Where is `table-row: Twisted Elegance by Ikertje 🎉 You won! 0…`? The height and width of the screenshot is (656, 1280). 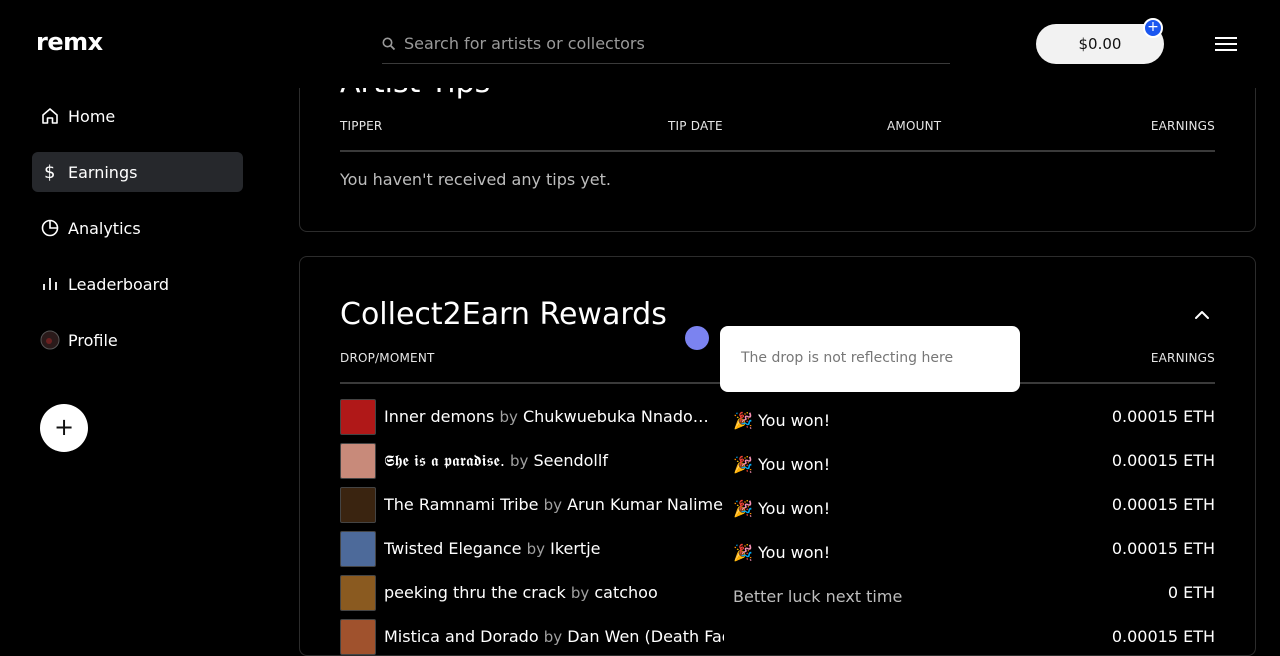 table-row: Twisted Elegance by Ikertje 🎉 You won! 0… is located at coordinates (777, 549).